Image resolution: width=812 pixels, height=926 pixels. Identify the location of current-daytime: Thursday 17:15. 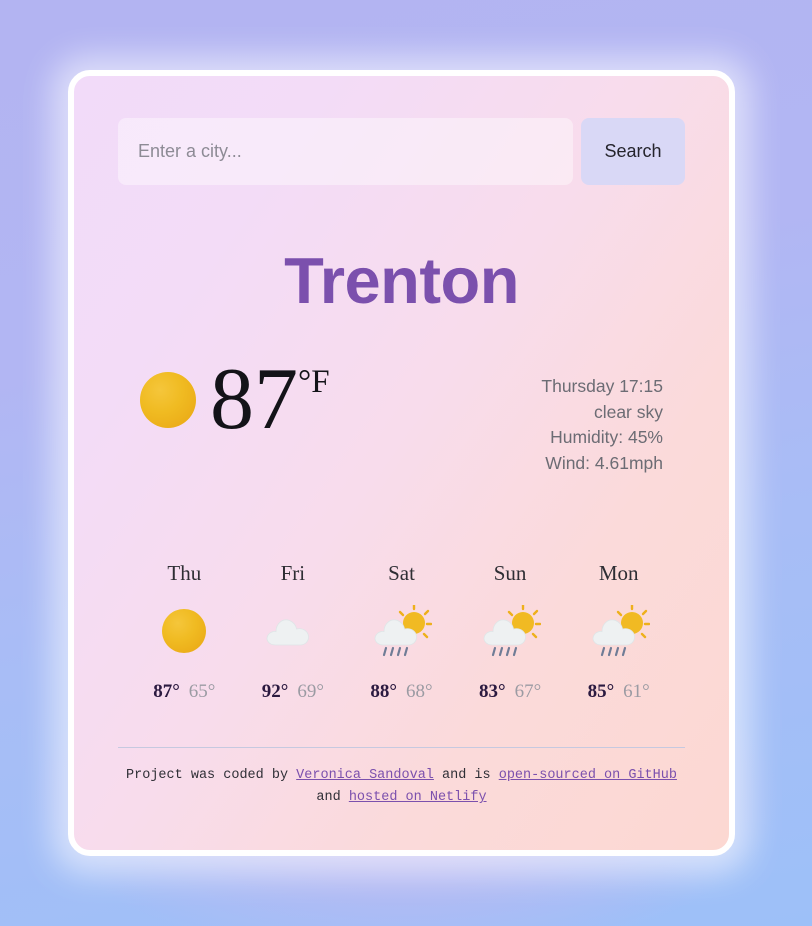
(602, 386).